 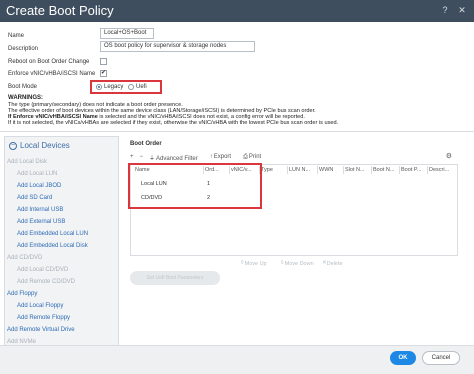 I want to click on device-item: Add Local LUN, so click(x=37, y=174).